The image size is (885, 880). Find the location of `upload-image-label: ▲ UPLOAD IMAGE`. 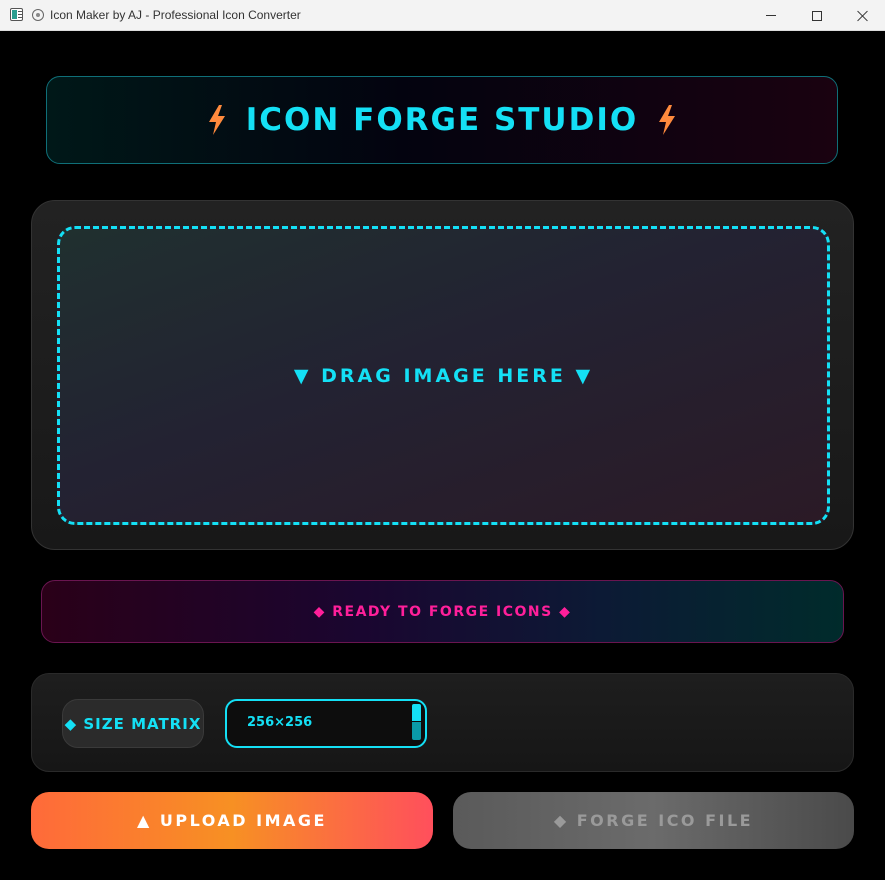

upload-image-label: ▲ UPLOAD IMAGE is located at coordinates (232, 820).